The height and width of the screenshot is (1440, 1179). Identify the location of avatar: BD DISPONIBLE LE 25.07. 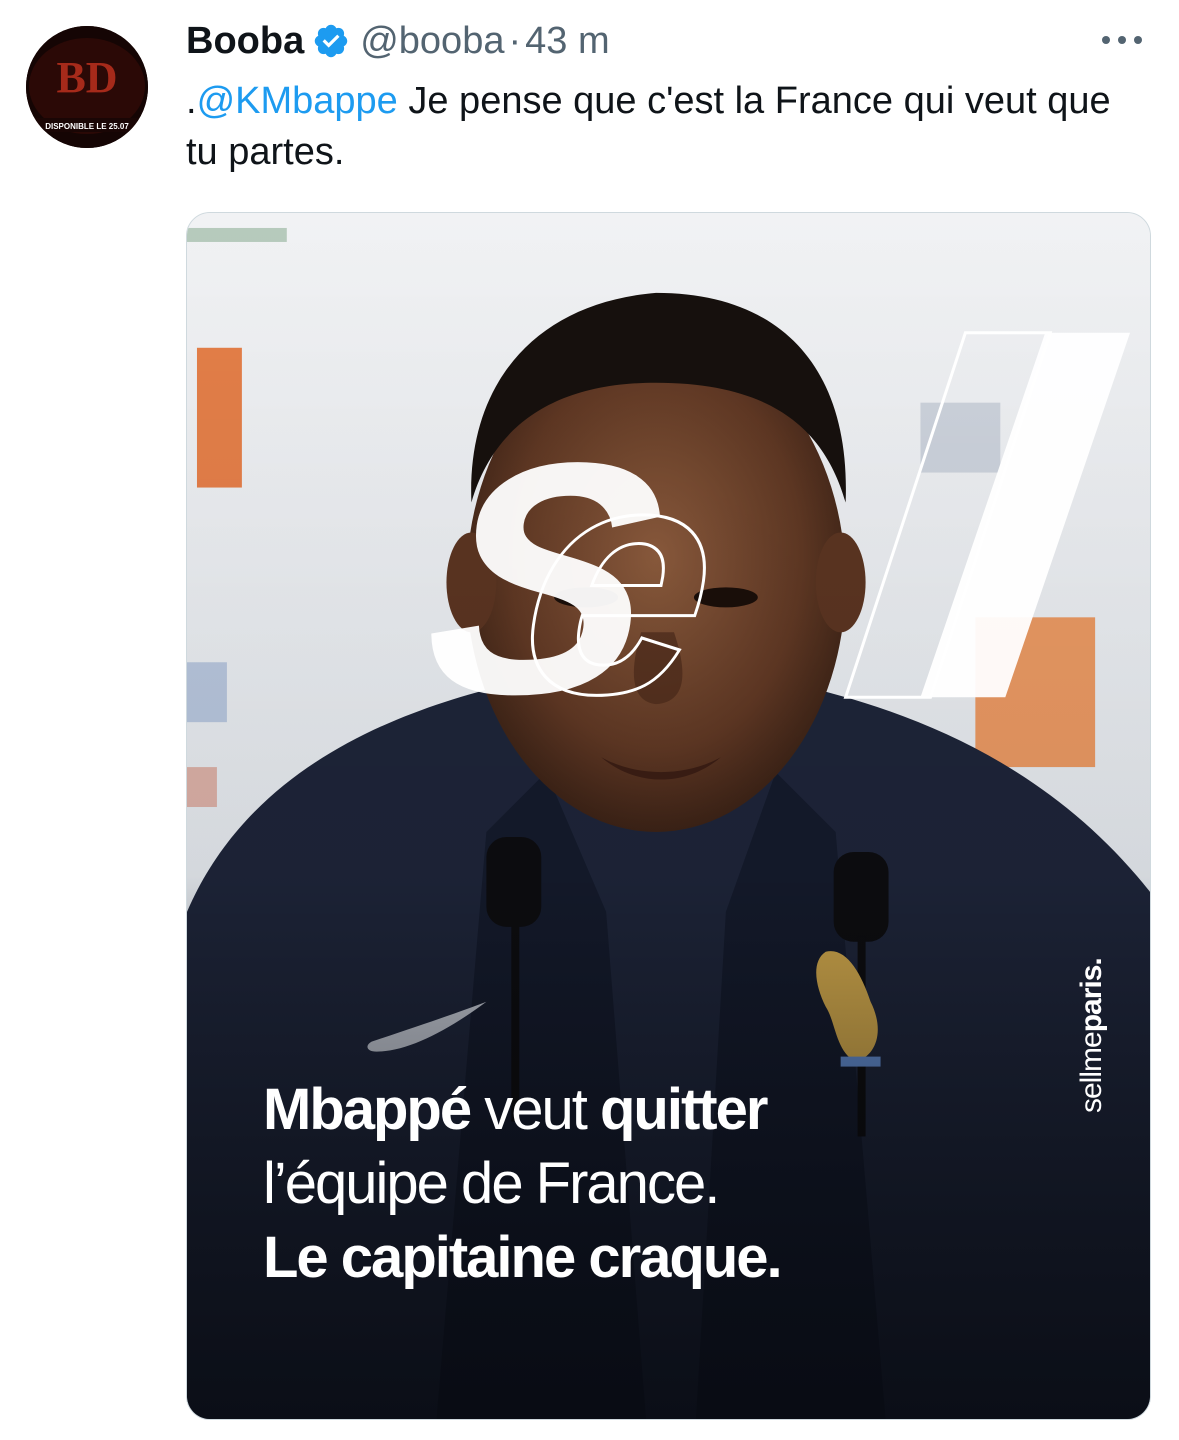
(87, 87).